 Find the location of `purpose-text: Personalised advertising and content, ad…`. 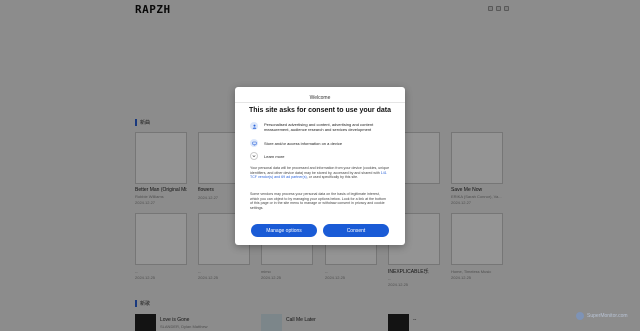

purpose-text: Personalised advertising and content, ad… is located at coordinates (319, 127).